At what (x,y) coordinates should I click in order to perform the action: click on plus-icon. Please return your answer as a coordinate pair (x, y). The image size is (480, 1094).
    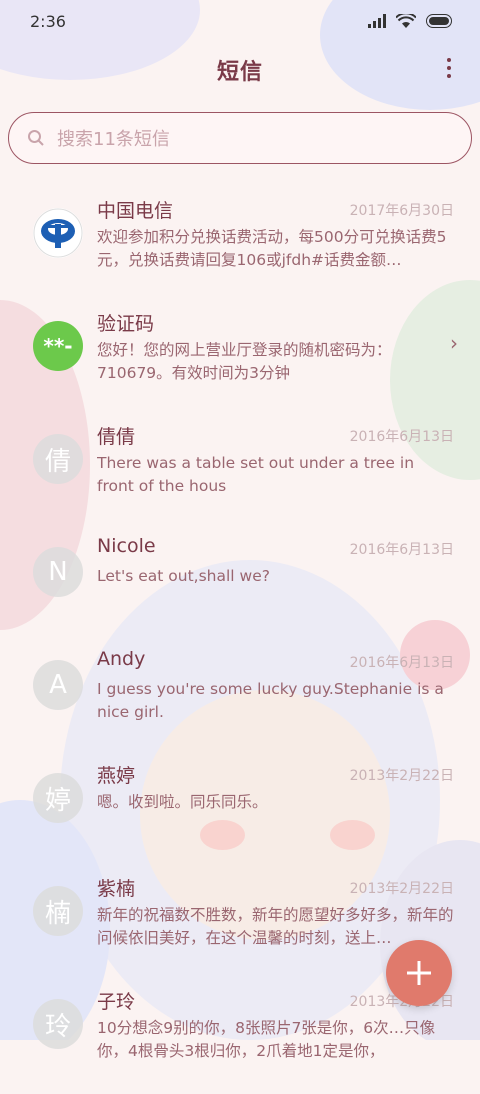
    Looking at the image, I should click on (419, 973).